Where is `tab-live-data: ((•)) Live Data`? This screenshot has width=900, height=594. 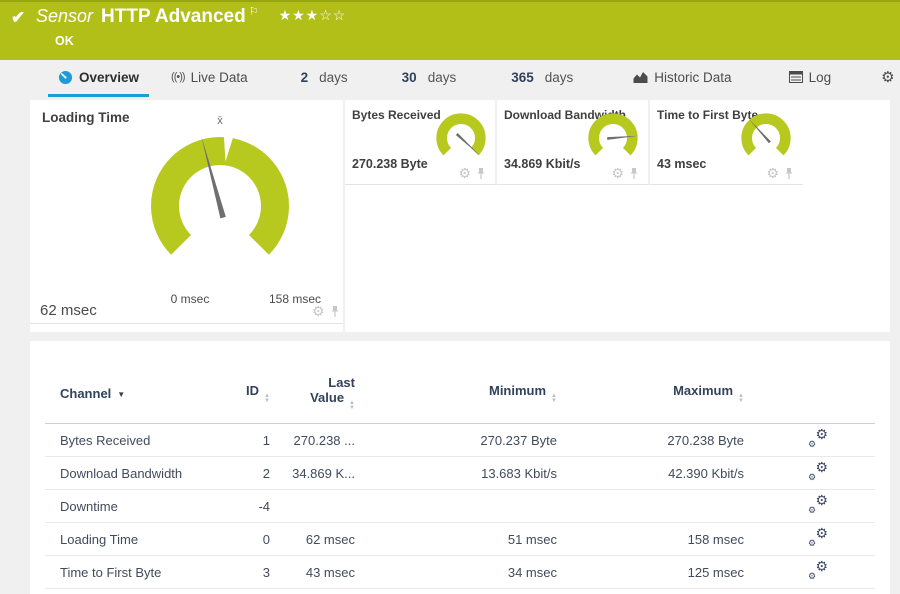 tab-live-data: ((•)) Live Data is located at coordinates (209, 78).